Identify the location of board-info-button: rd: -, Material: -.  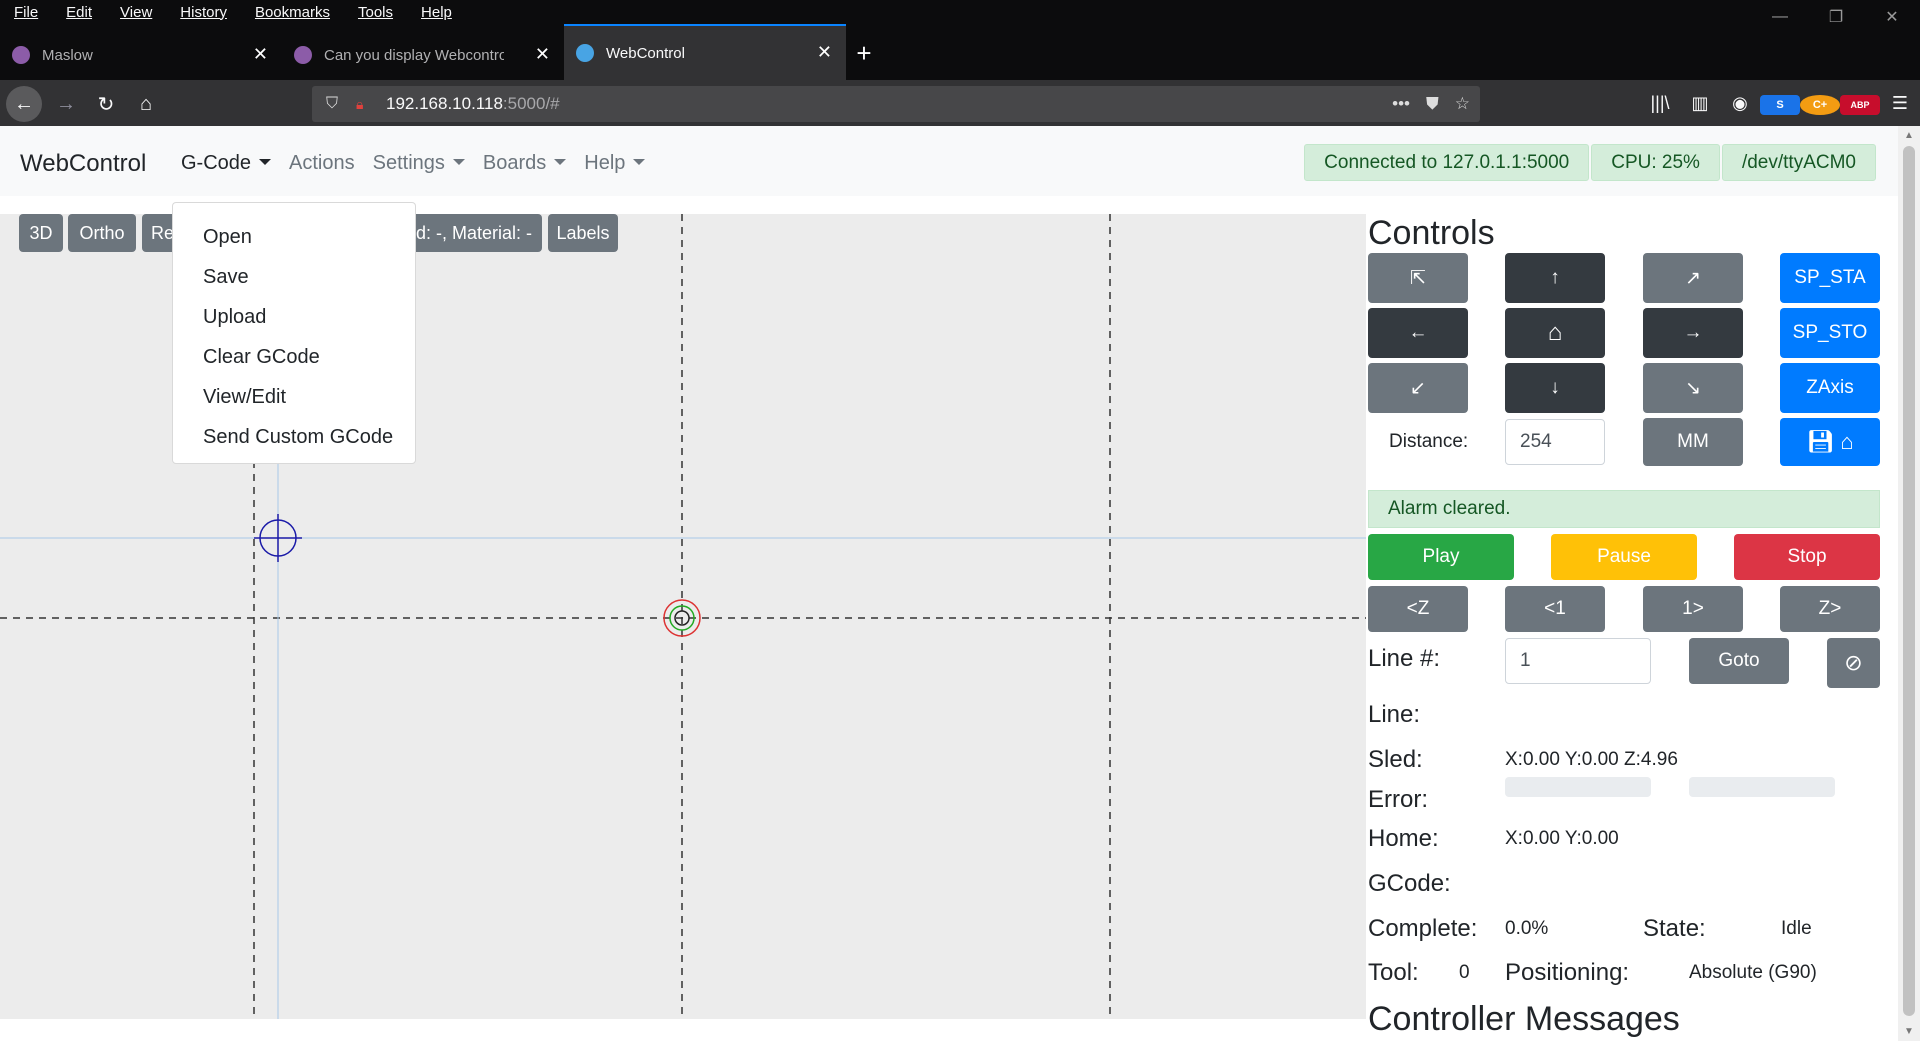
(473, 233).